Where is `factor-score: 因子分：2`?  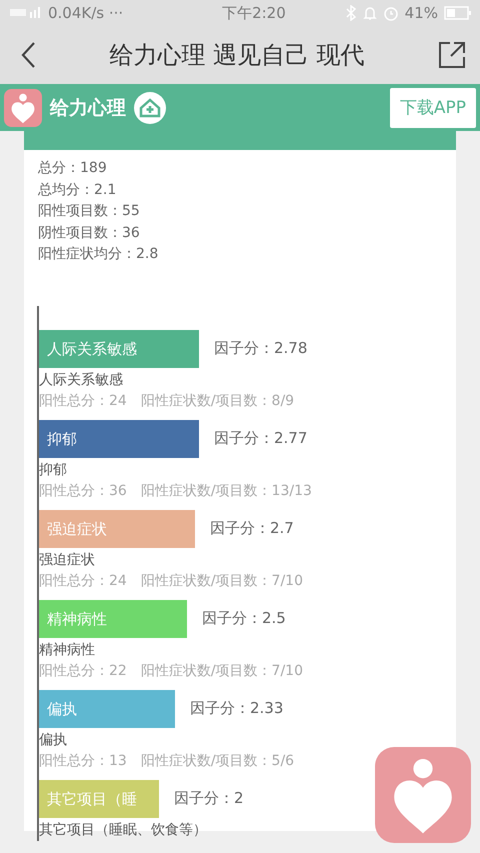
factor-score: 因子分：2 is located at coordinates (209, 798).